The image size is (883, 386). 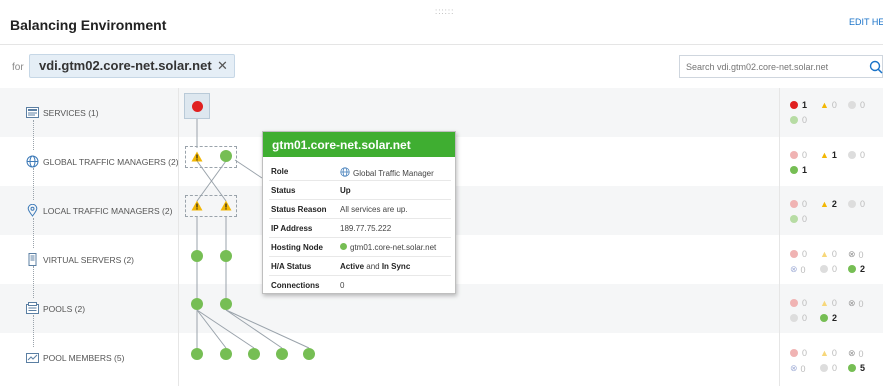 I want to click on row-label-text: POOL MEMBERS (5), so click(x=84, y=357).